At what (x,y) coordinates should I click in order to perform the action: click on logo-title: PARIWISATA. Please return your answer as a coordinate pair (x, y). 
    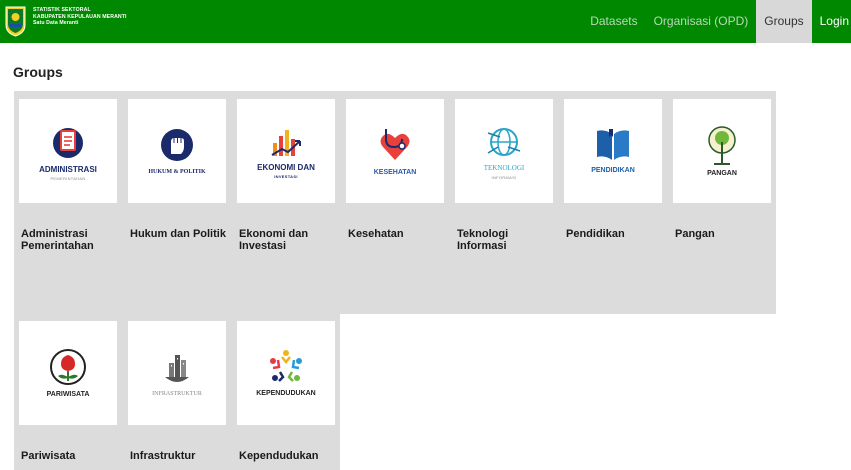
    Looking at the image, I should click on (68, 394).